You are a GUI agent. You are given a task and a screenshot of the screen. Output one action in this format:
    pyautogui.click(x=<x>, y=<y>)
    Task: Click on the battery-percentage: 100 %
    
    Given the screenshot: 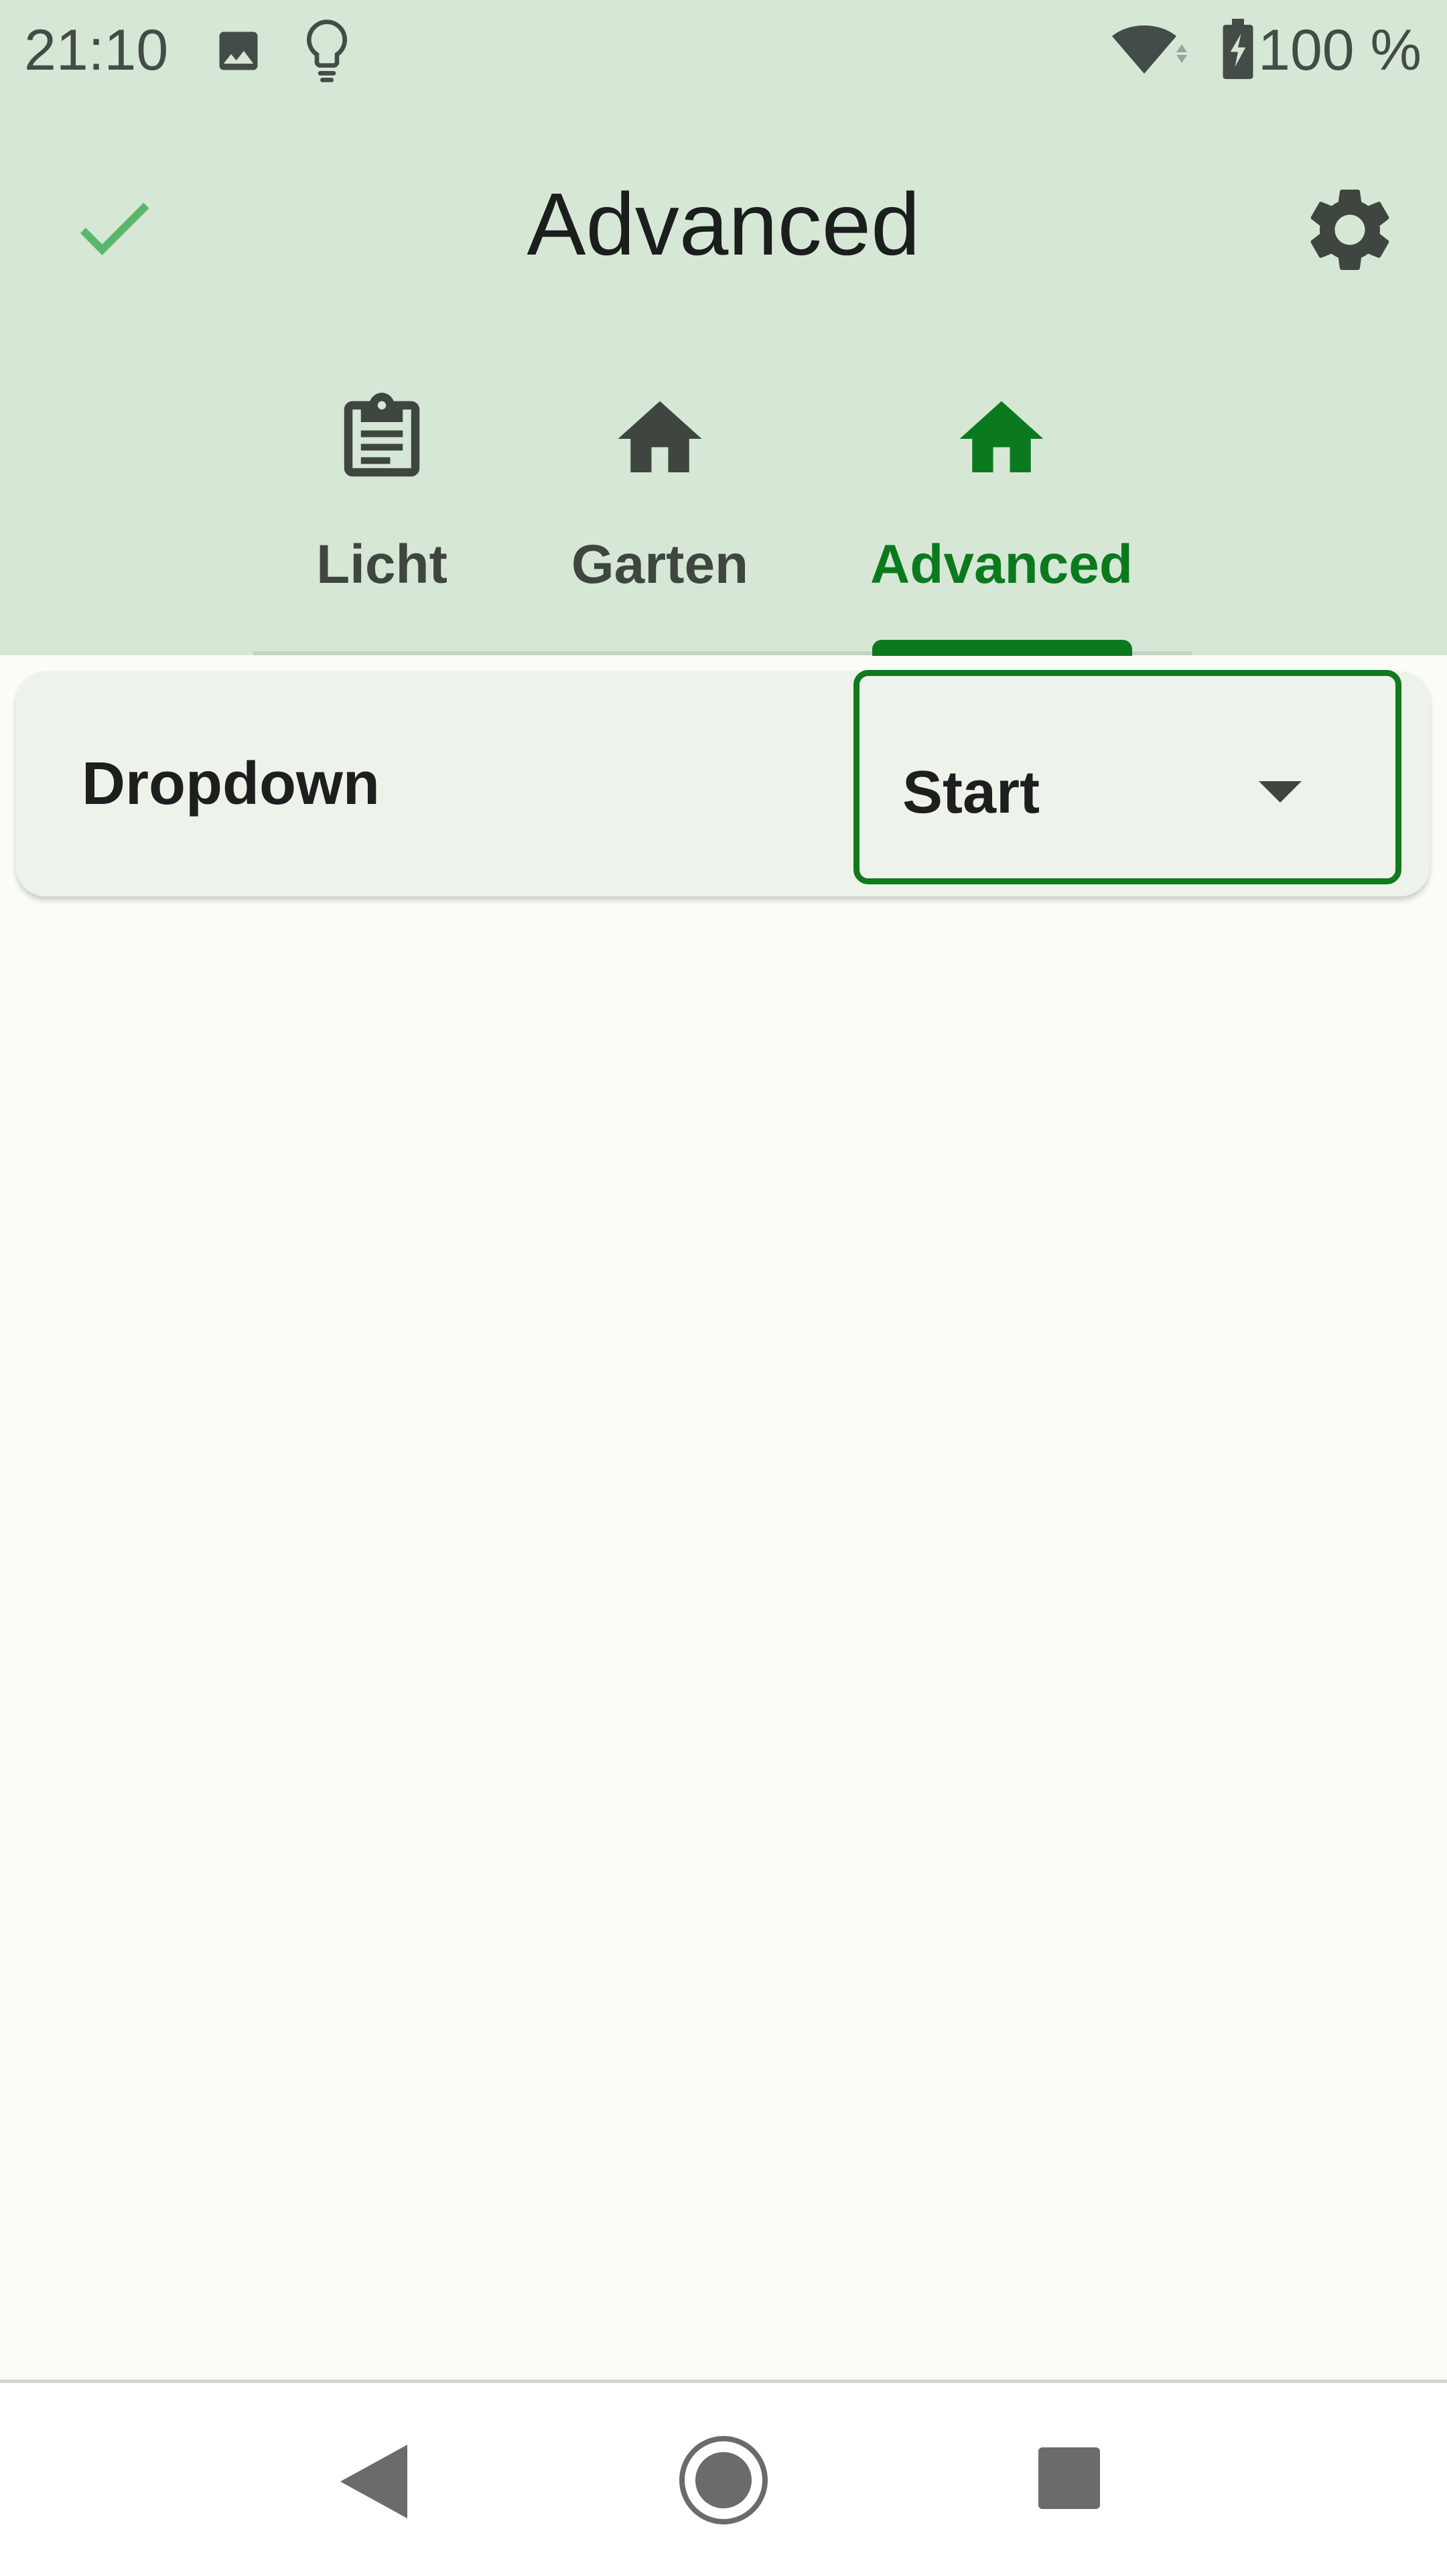 What is the action you would take?
    pyautogui.click(x=1340, y=50)
    